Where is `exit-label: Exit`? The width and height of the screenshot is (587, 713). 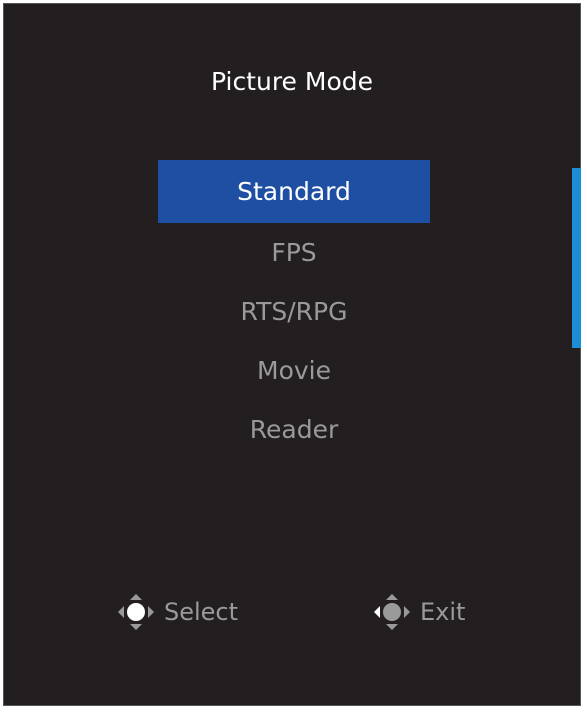
exit-label: Exit is located at coordinates (443, 612).